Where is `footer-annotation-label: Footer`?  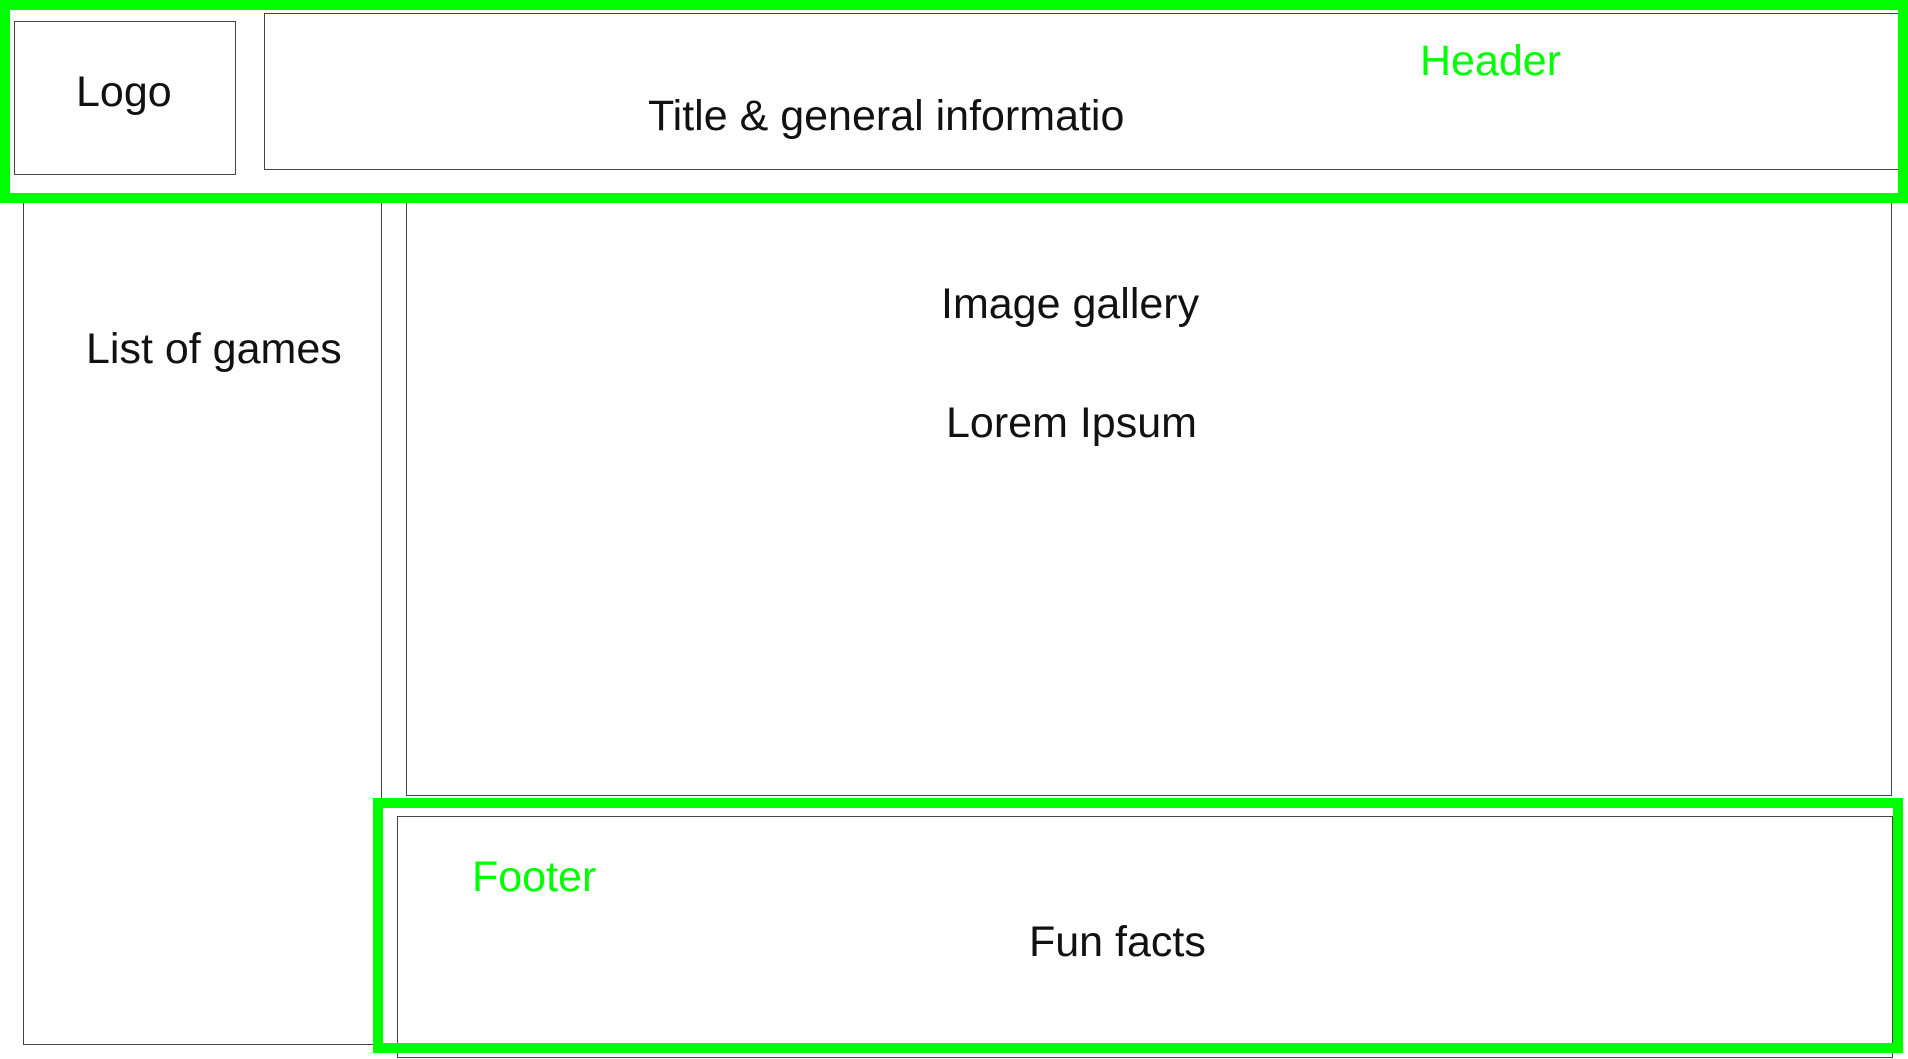
footer-annotation-label: Footer is located at coordinates (534, 877).